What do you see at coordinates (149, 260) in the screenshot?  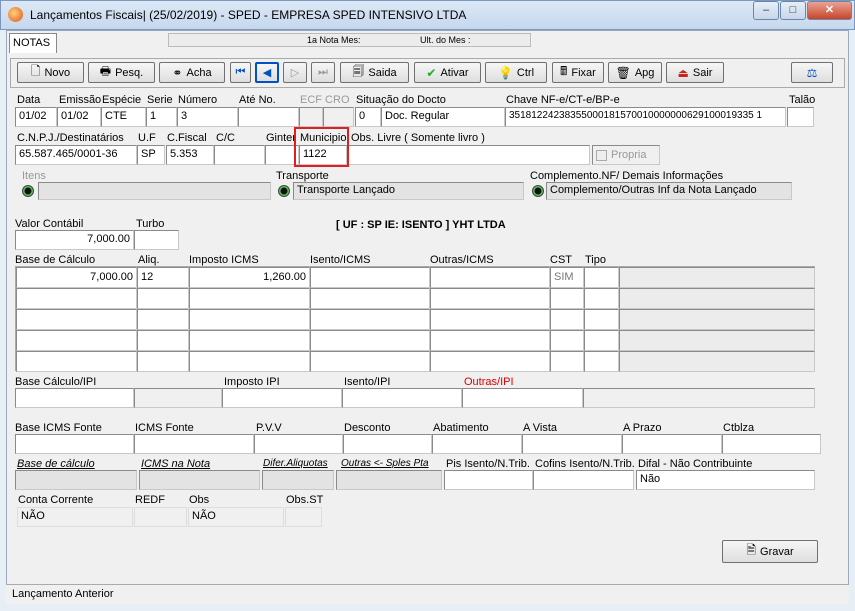 I see `grid-header-aliq: Aliq.` at bounding box center [149, 260].